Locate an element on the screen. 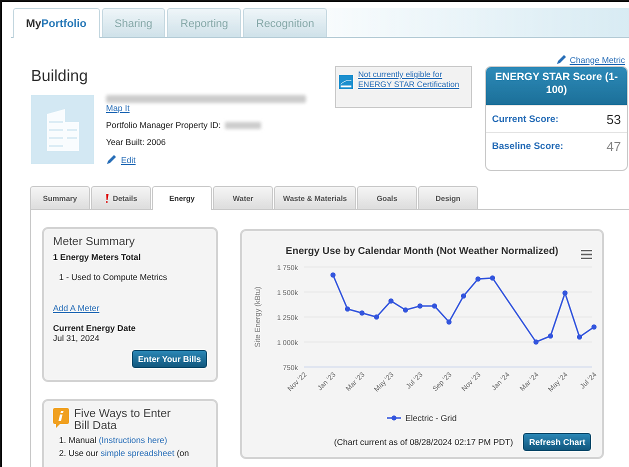 This screenshot has height=467, width=629. map-link: Map It is located at coordinates (118, 108).